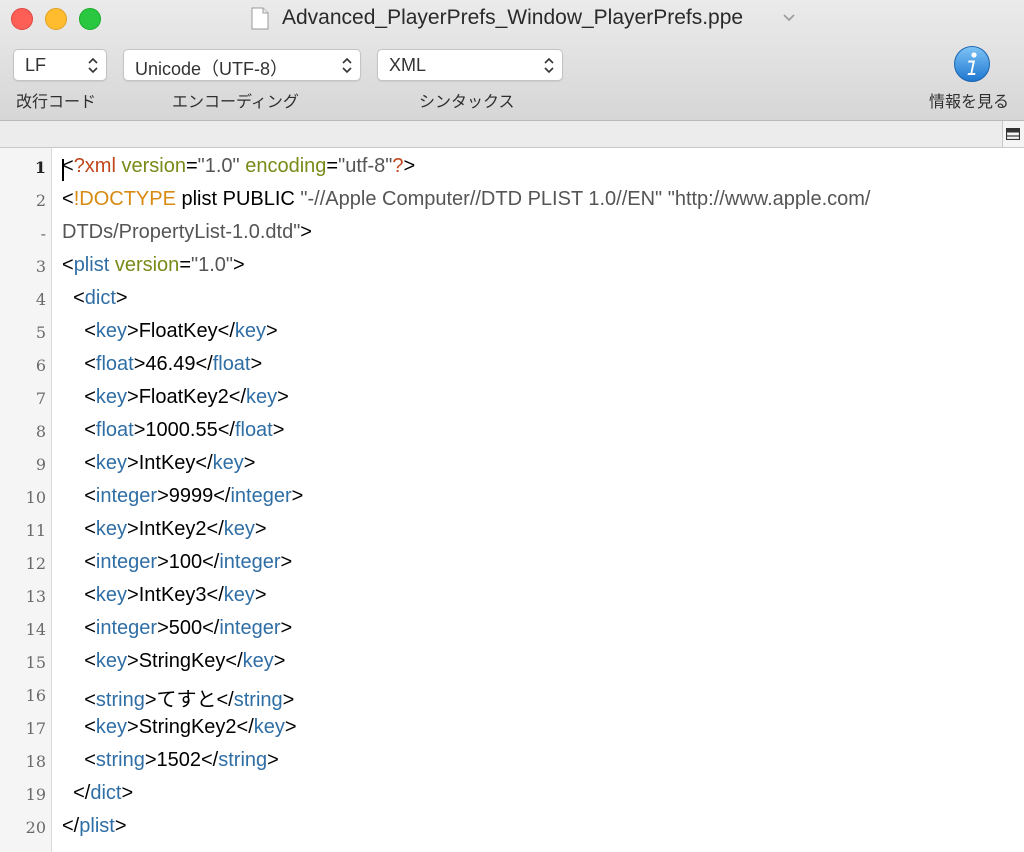 The width and height of the screenshot is (1024, 852). Describe the element at coordinates (56, 19) in the screenshot. I see `minimize-window-button` at that location.